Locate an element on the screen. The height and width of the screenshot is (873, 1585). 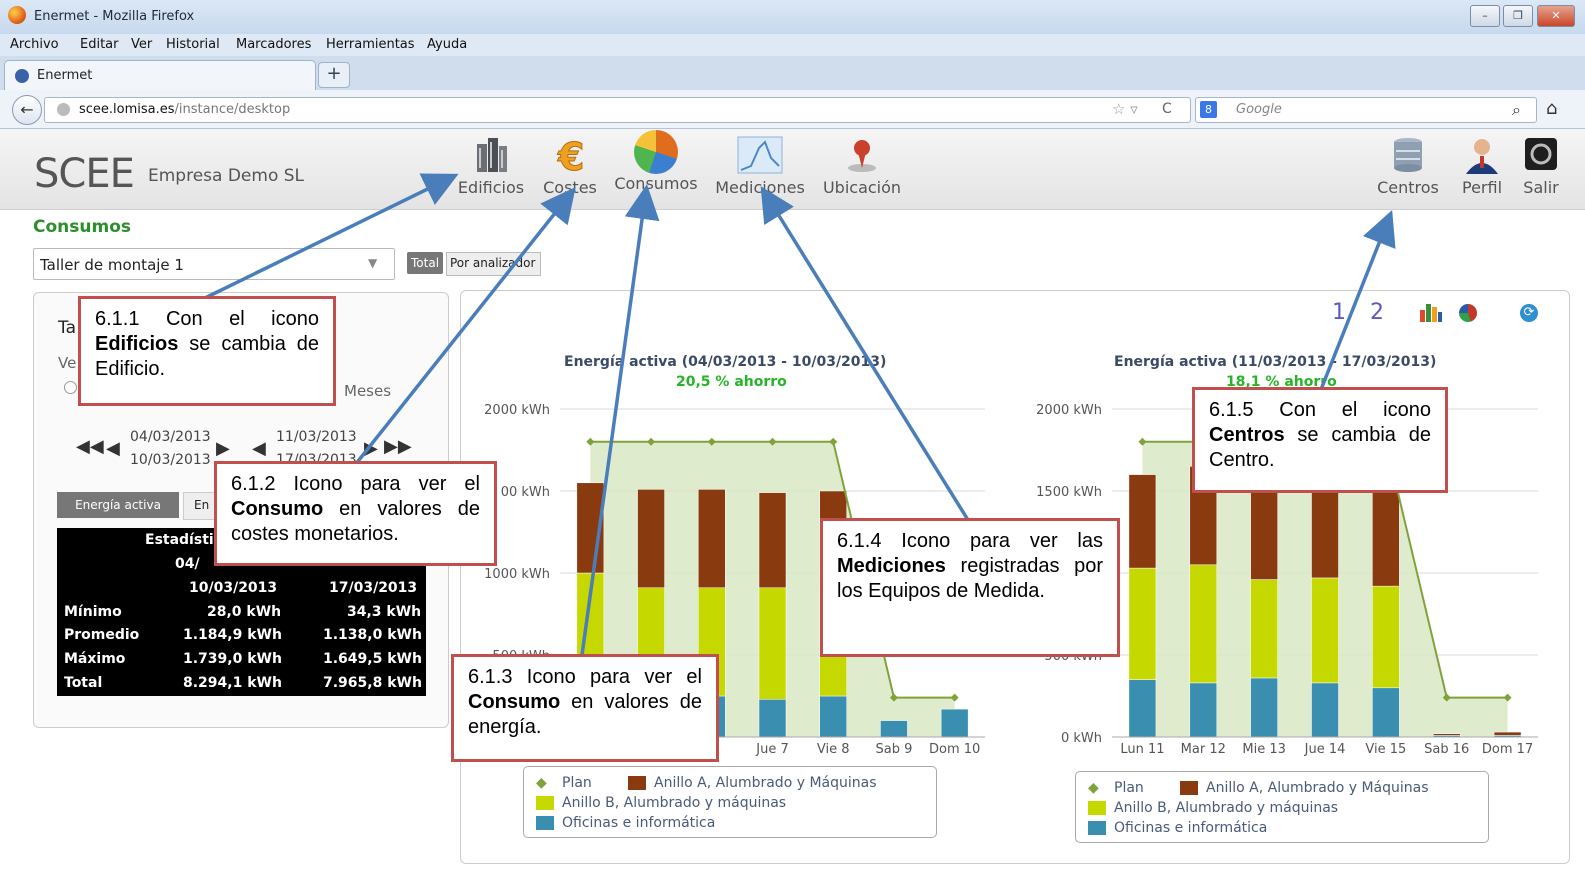
legend-item: Anillo B, Alumbrado y máquinas is located at coordinates (1226, 808).